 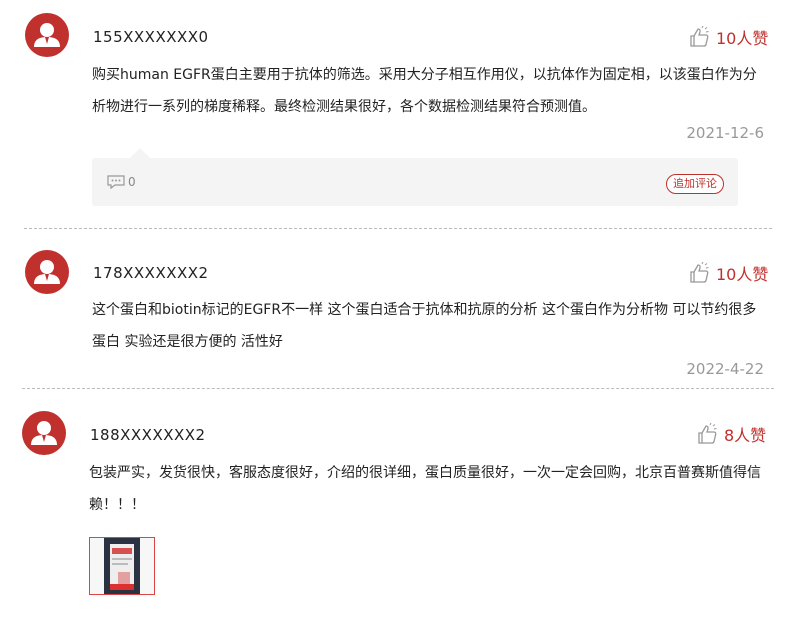 What do you see at coordinates (122, 566) in the screenshot?
I see `review-photo-thumbnail` at bounding box center [122, 566].